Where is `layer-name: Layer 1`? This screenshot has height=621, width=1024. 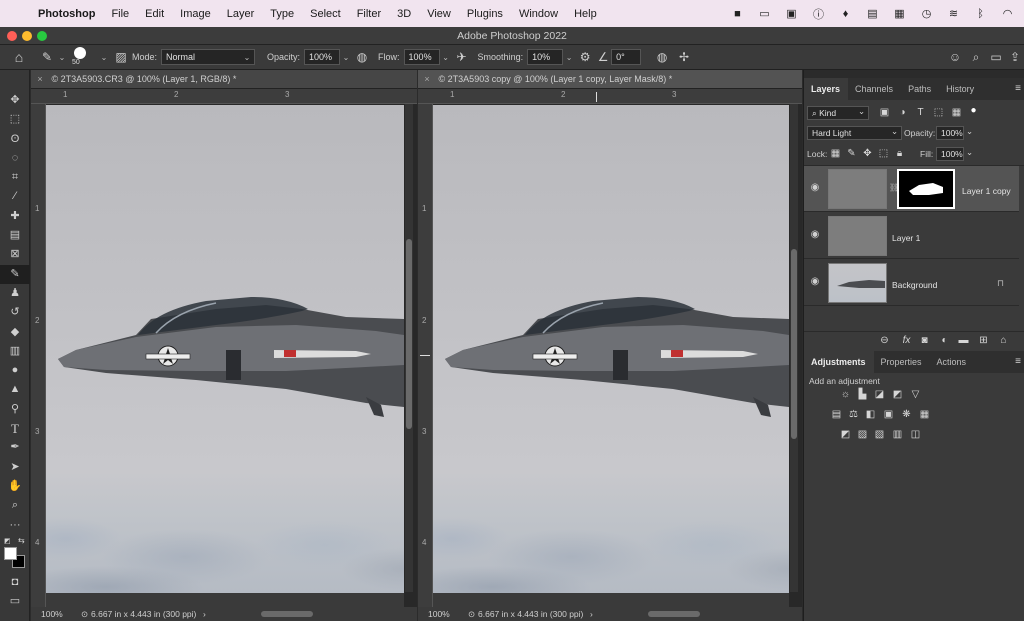
layer-name: Layer 1 is located at coordinates (906, 238).